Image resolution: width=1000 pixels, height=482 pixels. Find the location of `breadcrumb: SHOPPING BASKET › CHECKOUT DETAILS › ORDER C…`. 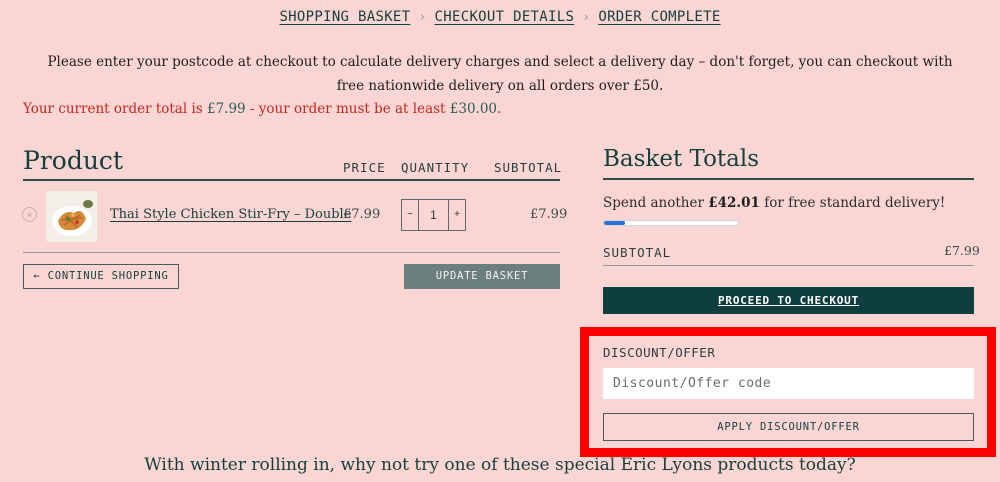

breadcrumb: SHOPPING BASKET › CHECKOUT DETAILS › ORDER C… is located at coordinates (500, 17).